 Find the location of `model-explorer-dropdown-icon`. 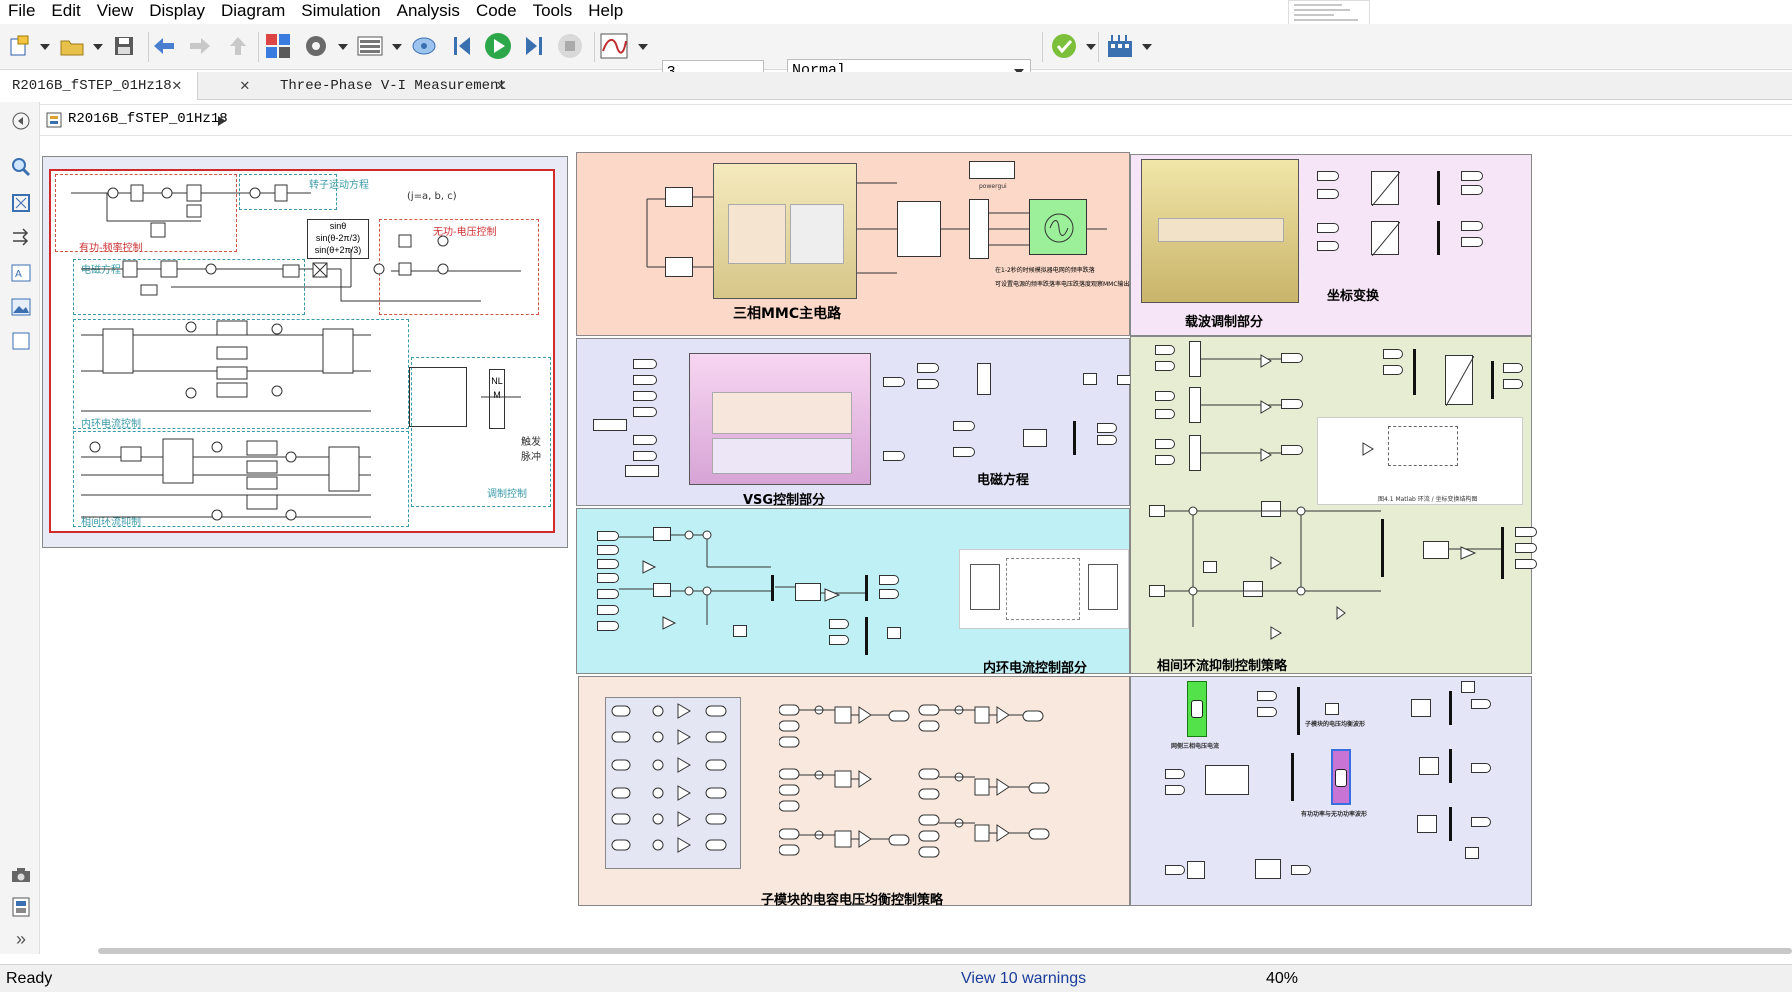

model-explorer-dropdown-icon is located at coordinates (397, 47).